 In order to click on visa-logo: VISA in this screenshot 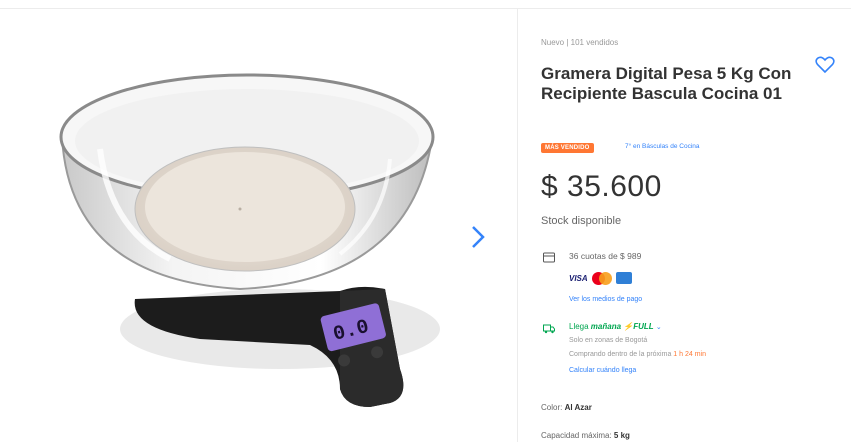, I will do `click(578, 278)`.